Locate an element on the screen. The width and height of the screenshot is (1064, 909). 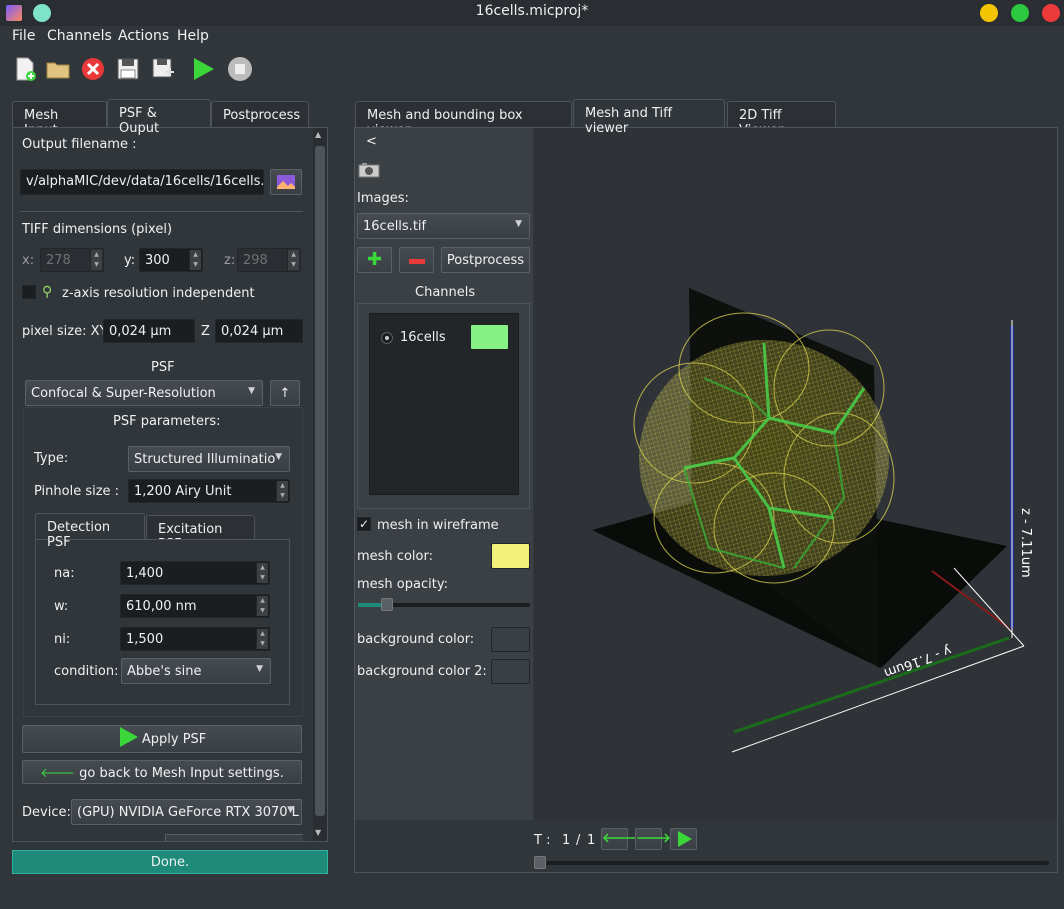
play-icon is located at coordinates (684, 839).